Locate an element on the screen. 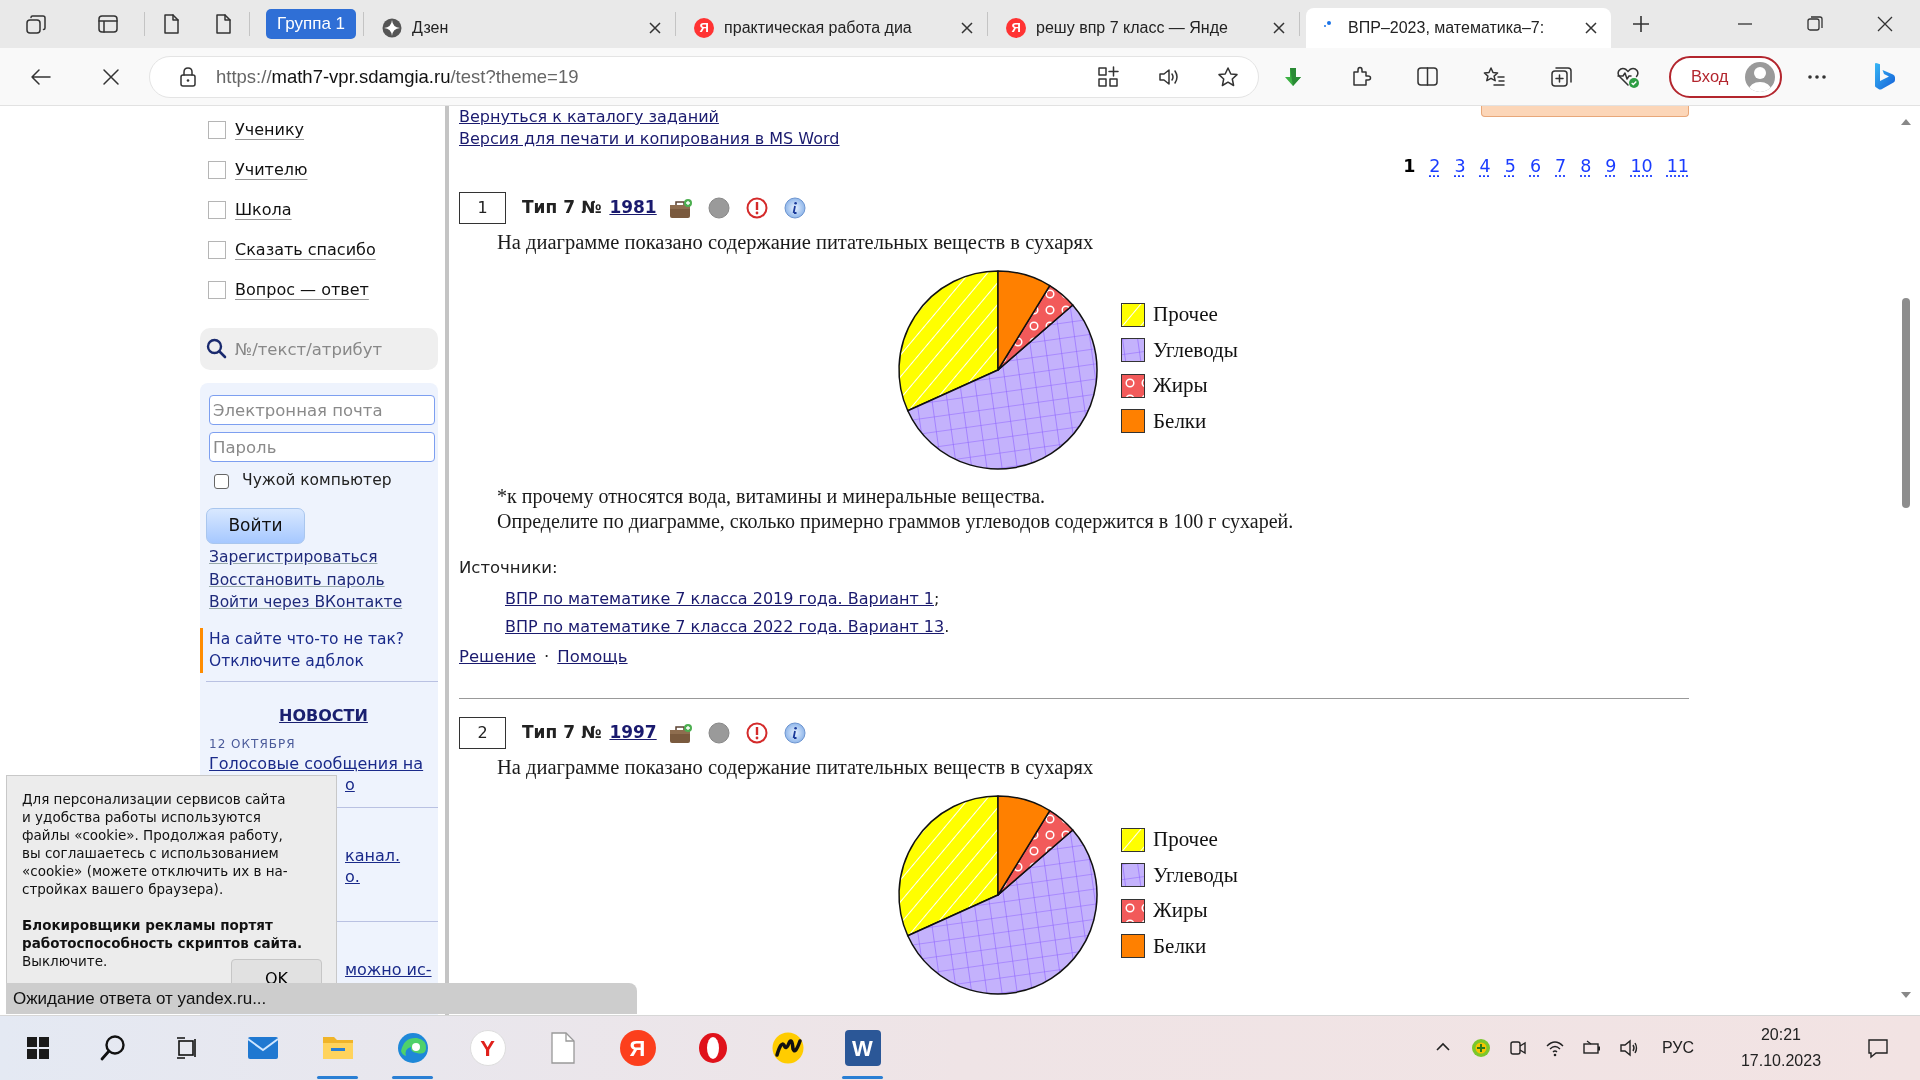 This screenshot has height=1080, width=1920. language-indicator: РУС is located at coordinates (1677, 1048).